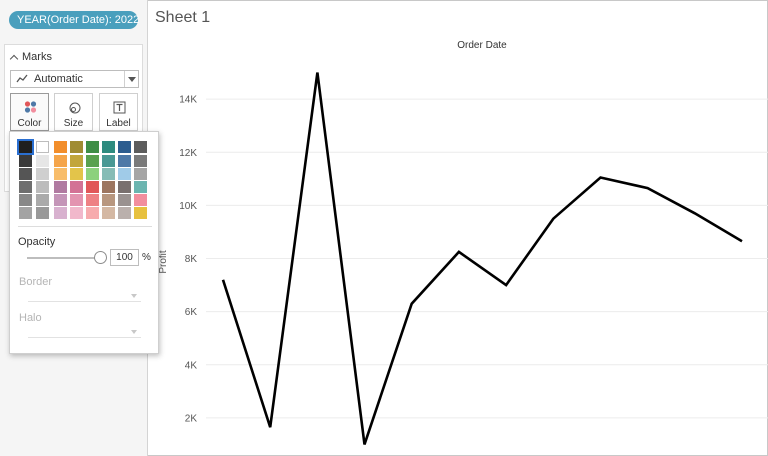 Image resolution: width=768 pixels, height=456 pixels. Describe the element at coordinates (482, 45) in the screenshot. I see `chart-title: Order Date` at that location.